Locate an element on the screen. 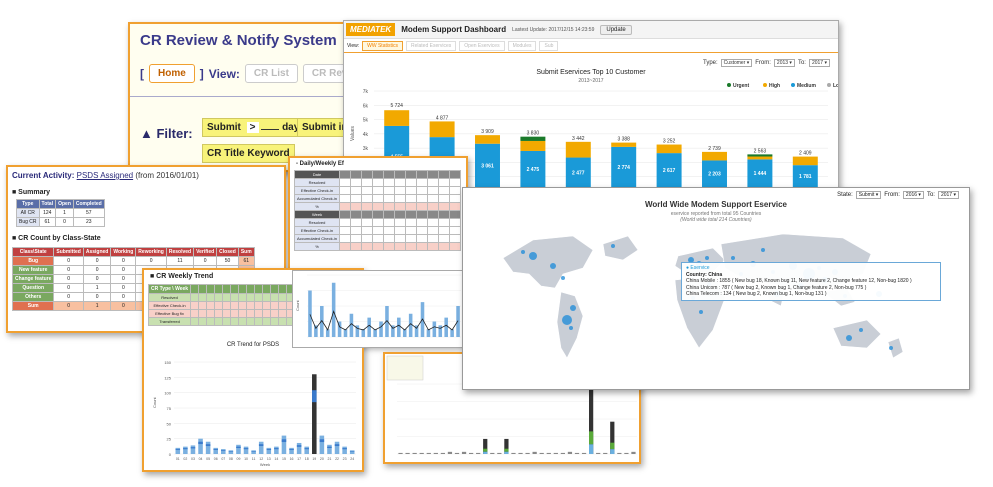  submit-filter: Submit > days is located at coordinates (256, 127).